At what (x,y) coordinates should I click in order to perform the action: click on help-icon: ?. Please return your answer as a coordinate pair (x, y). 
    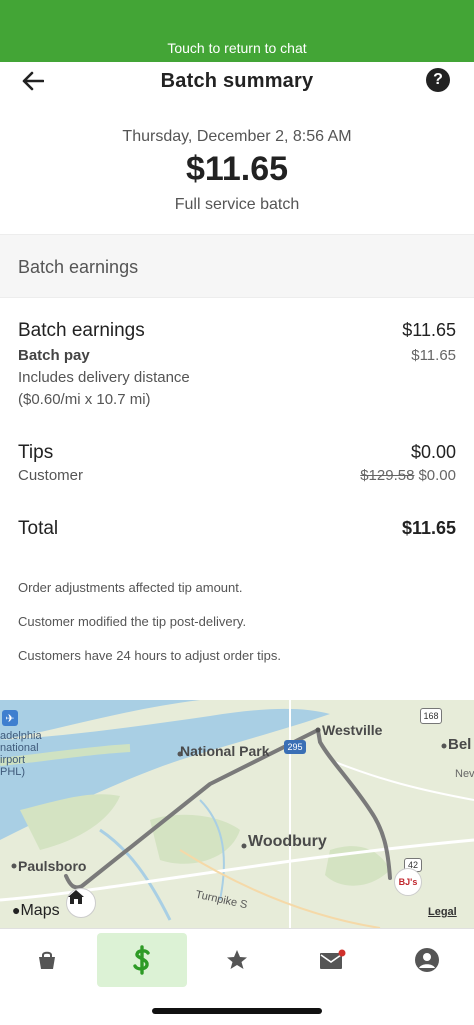
    Looking at the image, I should click on (438, 79).